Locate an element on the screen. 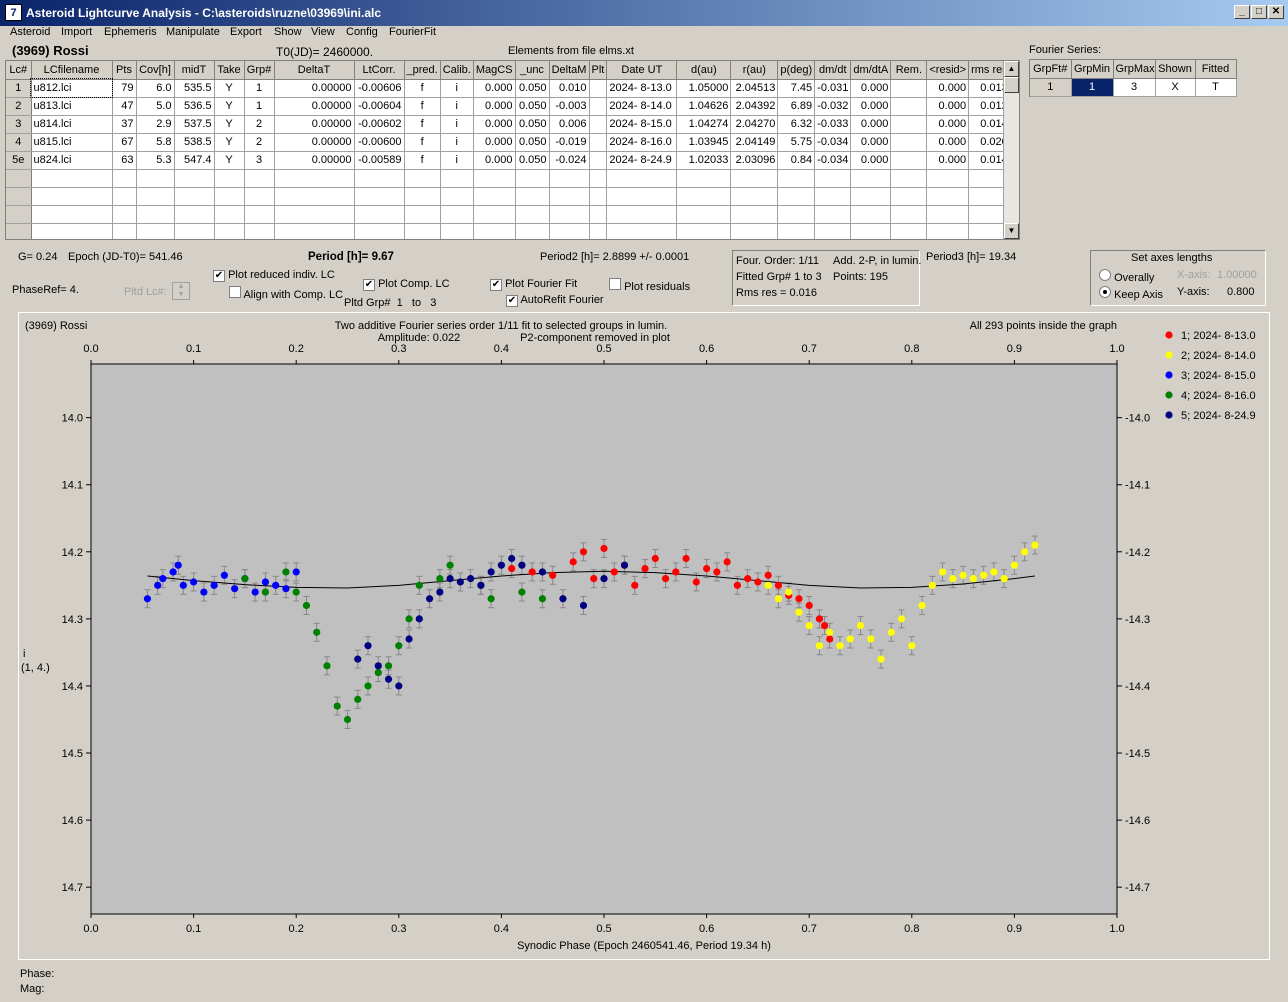 Image resolution: width=1288 pixels, height=1002 pixels. table-cell: 1 is located at coordinates (259, 88).